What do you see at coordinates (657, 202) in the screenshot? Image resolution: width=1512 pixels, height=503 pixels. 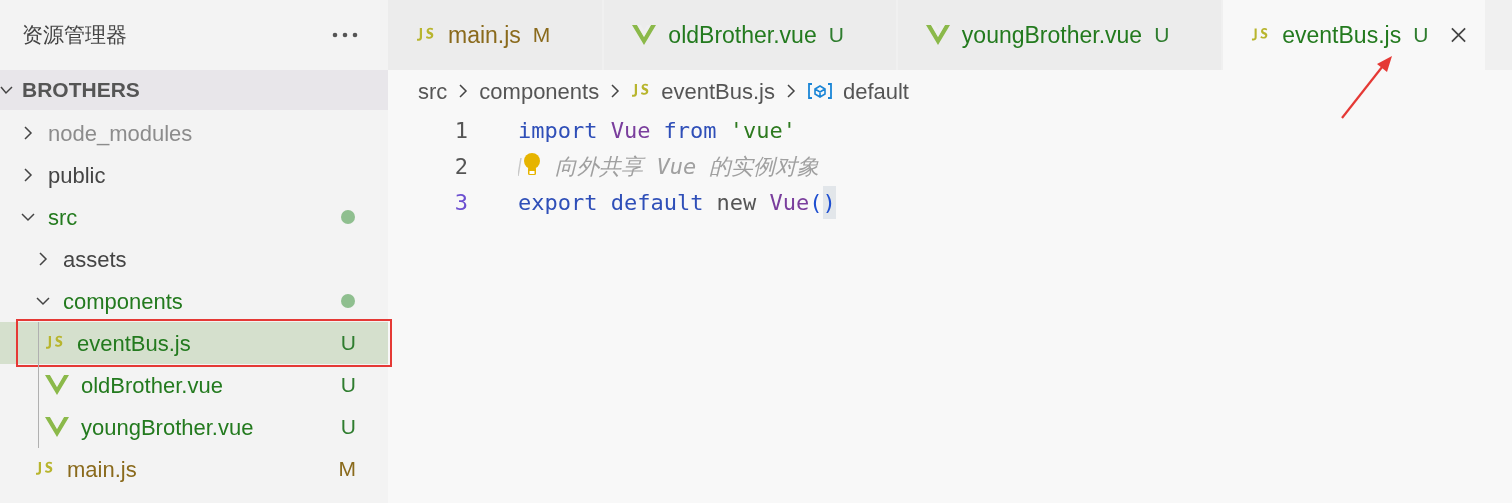 I see `code-token: default` at bounding box center [657, 202].